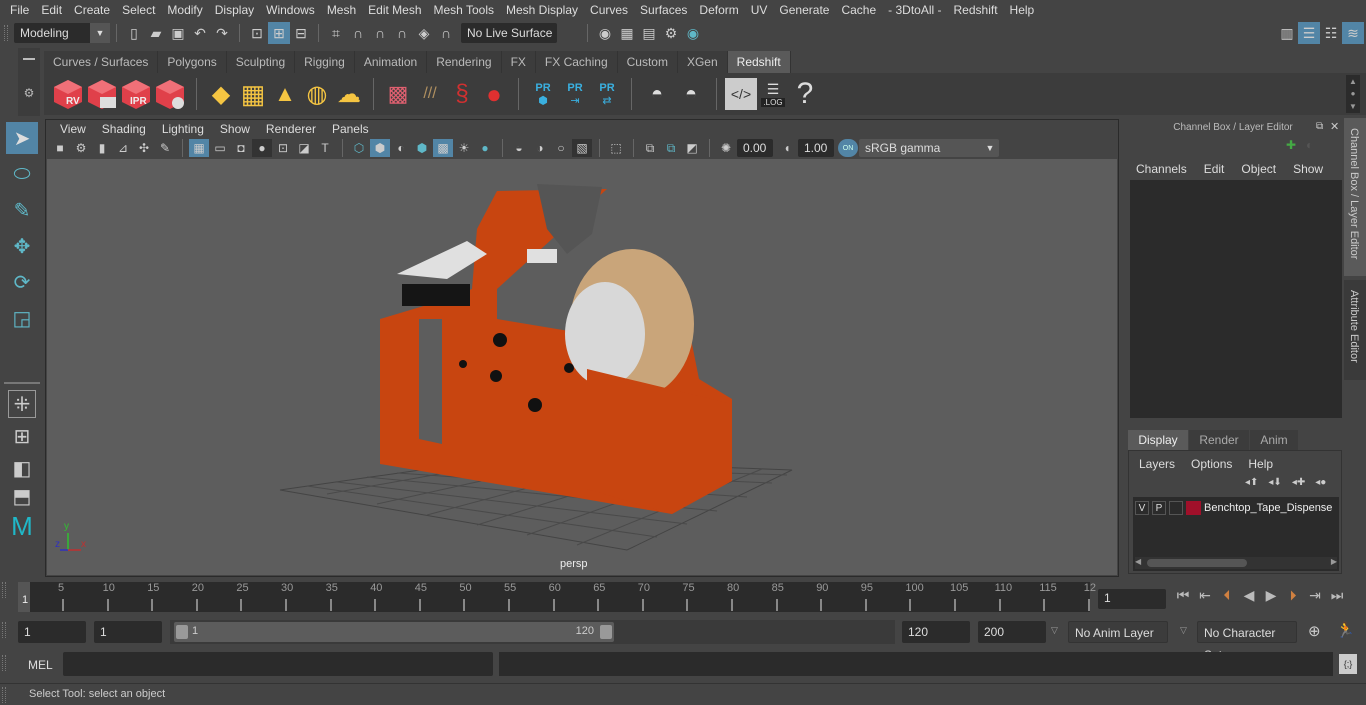 This screenshot has width=1366, height=705. Describe the element at coordinates (102, 94) in the screenshot. I see `redshift-batch-render-button` at that location.